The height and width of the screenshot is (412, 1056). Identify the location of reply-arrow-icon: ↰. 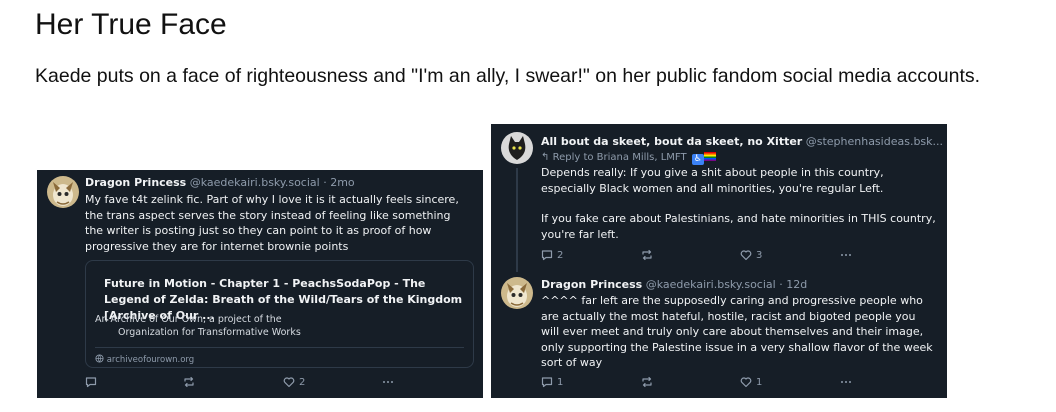
(545, 157).